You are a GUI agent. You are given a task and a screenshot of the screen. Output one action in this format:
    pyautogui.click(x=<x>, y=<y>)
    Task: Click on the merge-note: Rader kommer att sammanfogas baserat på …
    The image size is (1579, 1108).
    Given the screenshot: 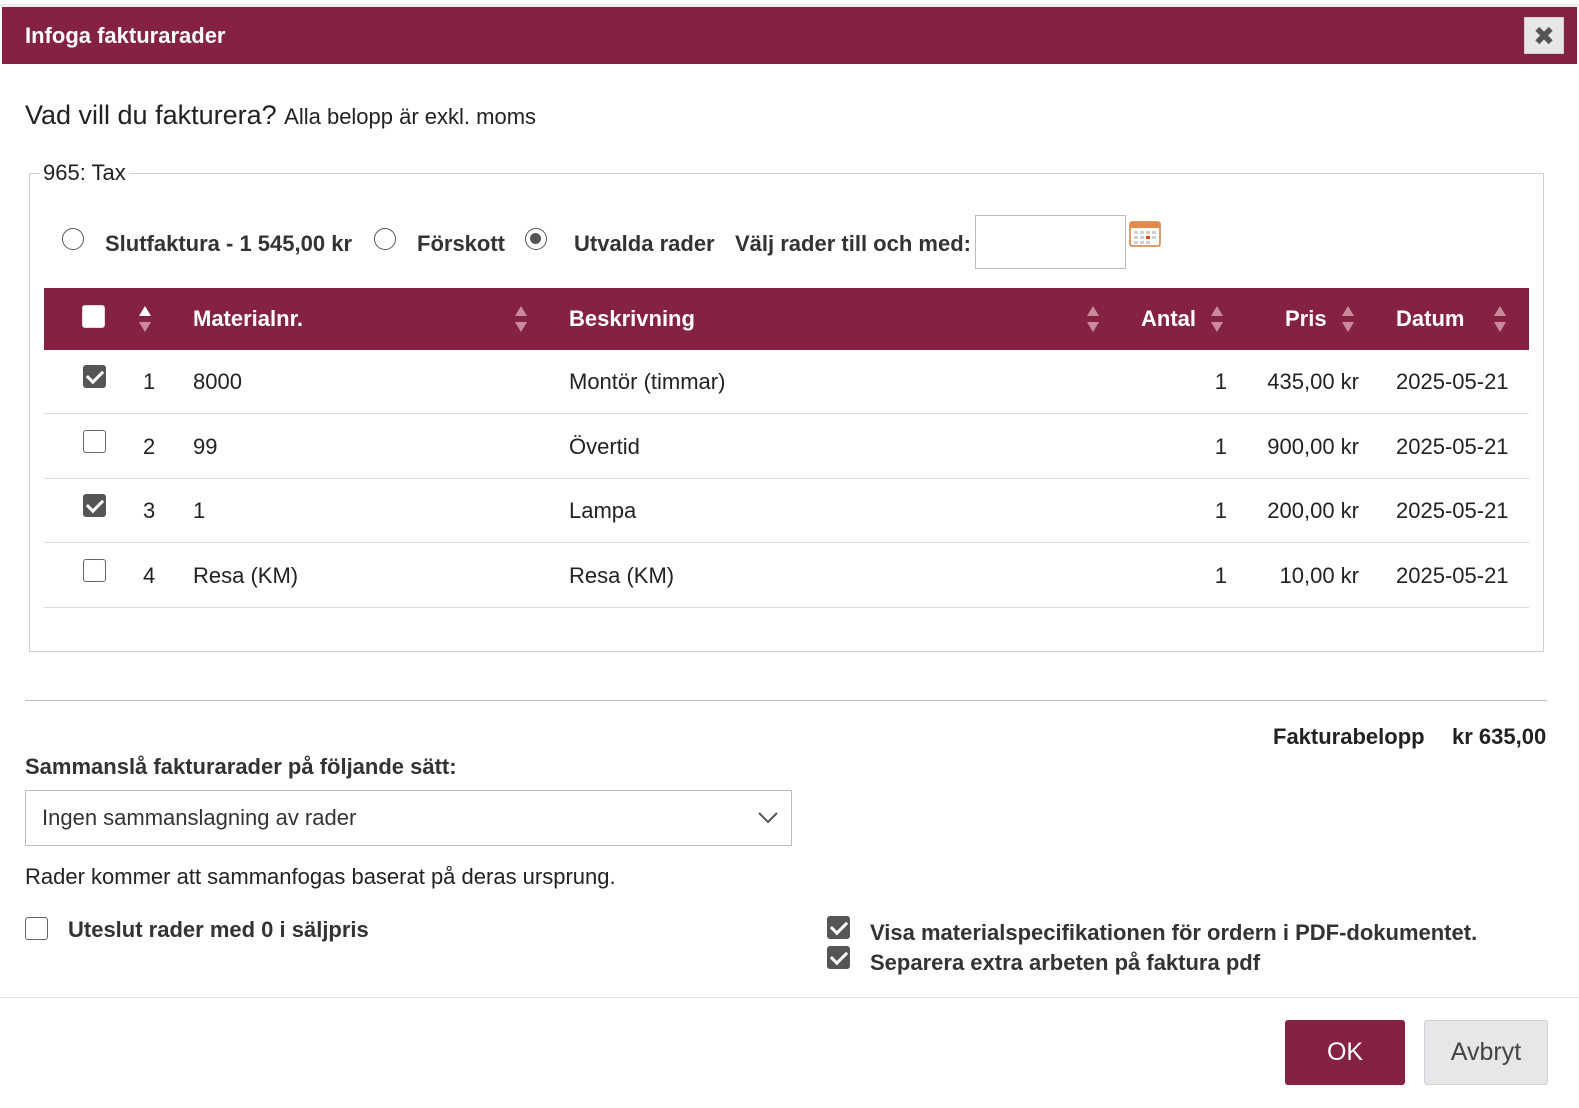 What is the action you would take?
    pyautogui.click(x=320, y=876)
    